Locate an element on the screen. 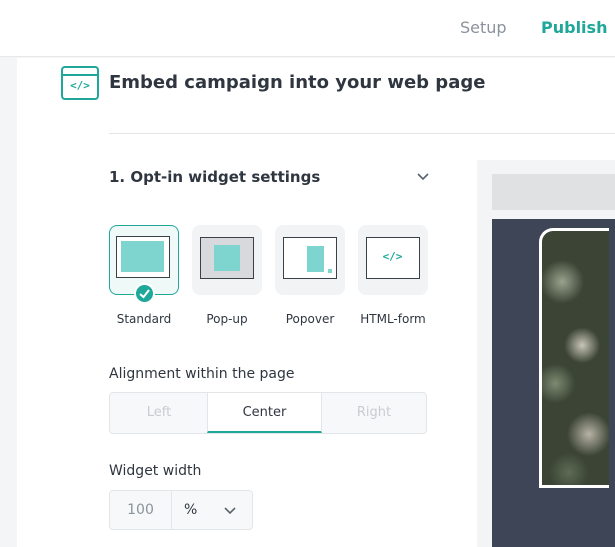 This screenshot has width=615, height=547. preview-browser-bar is located at coordinates (553, 192).